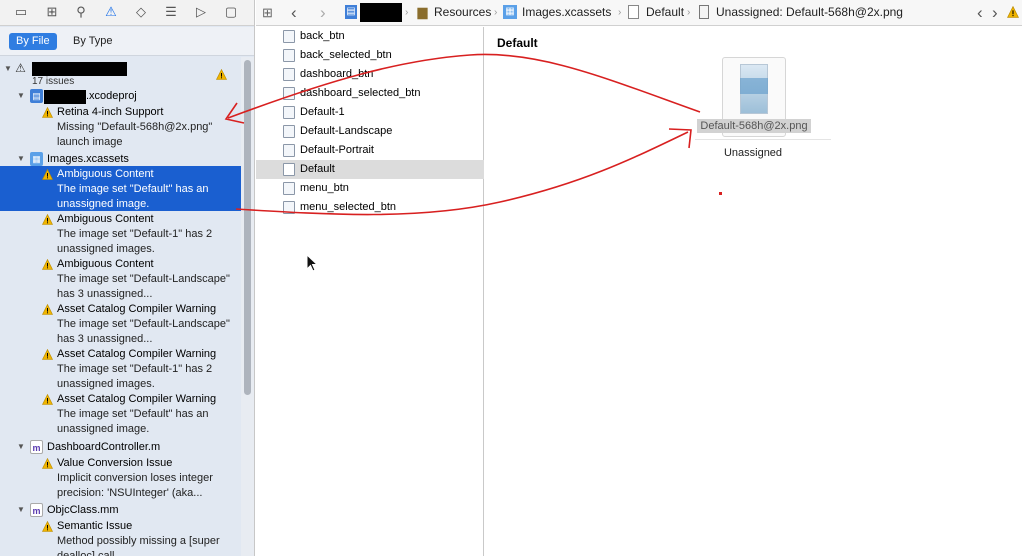 The height and width of the screenshot is (556, 1022). What do you see at coordinates (111, 12) in the screenshot?
I see `warning-icon: ⚠` at bounding box center [111, 12].